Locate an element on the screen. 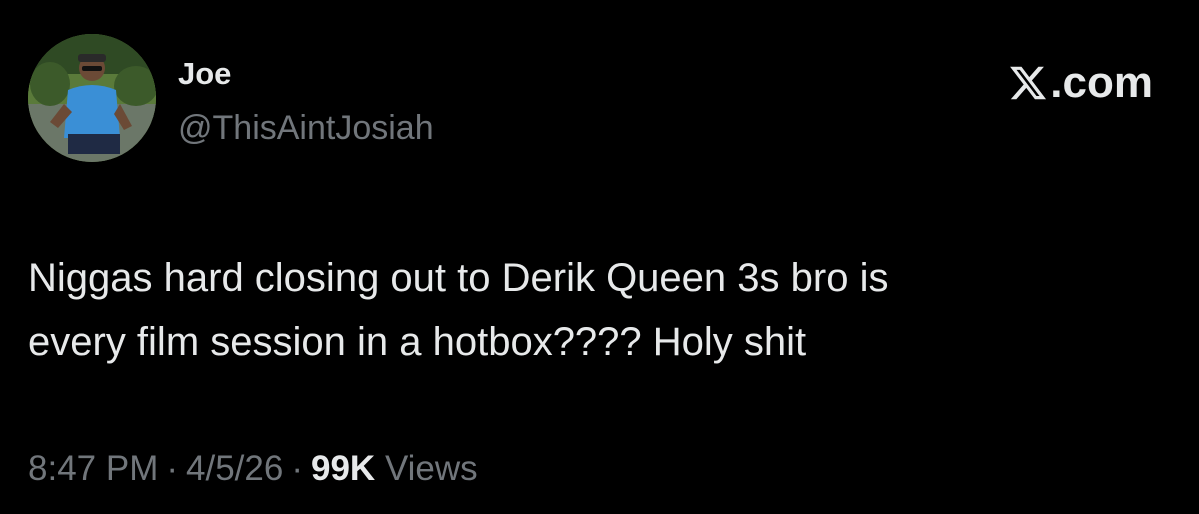 The width and height of the screenshot is (1199, 514). views-count: 99K is located at coordinates (343, 468).